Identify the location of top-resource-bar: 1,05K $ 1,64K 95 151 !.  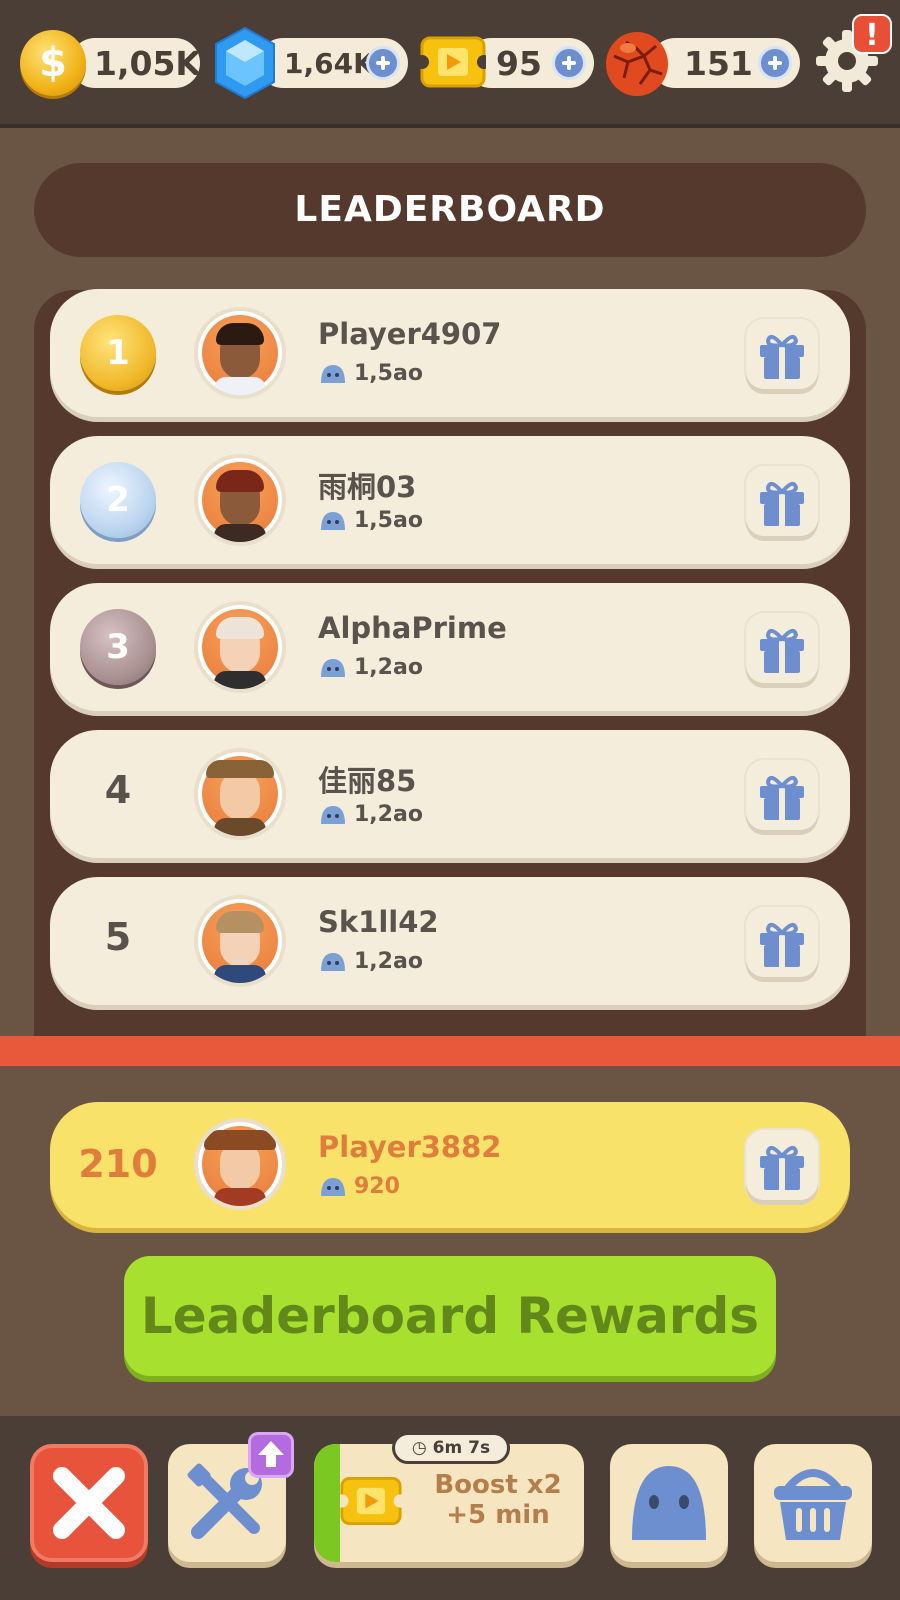
(450, 64).